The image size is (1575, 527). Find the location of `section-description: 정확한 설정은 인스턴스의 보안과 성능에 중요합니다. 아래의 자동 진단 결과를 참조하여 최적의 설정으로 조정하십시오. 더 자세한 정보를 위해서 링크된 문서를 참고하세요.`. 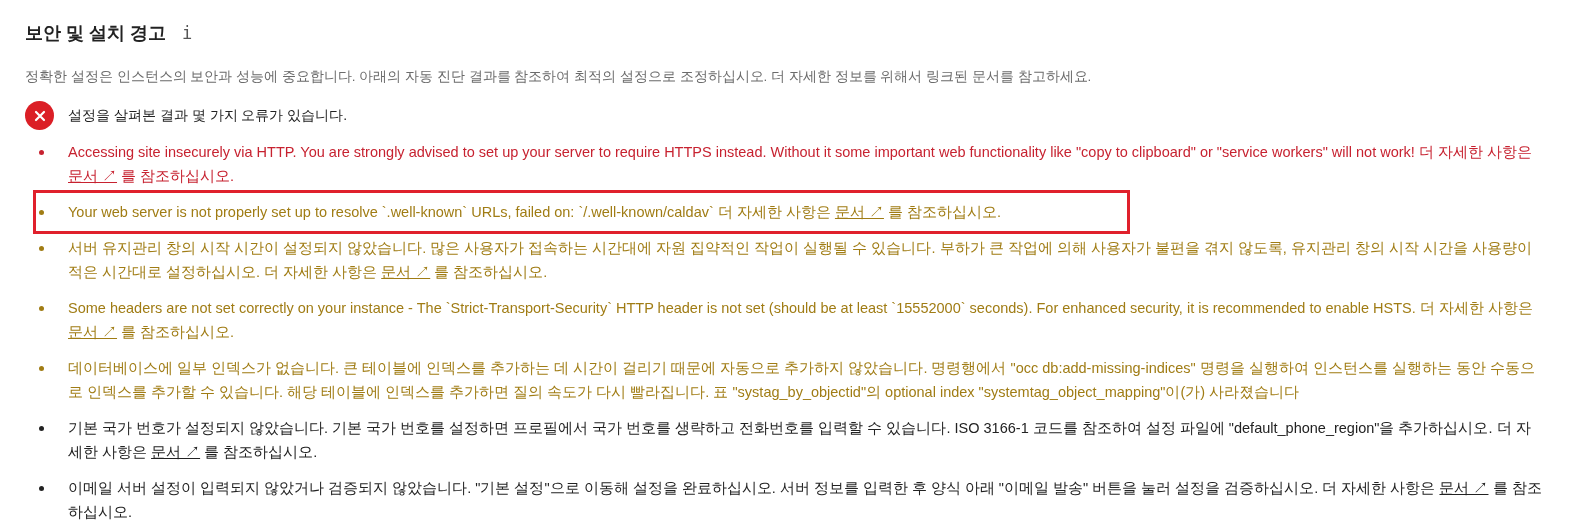

section-description: 정확한 설정은 인스턴스의 보안과 성능에 중요합니다. 아래의 자동 진단 결과를 참조하여 최적의 설정으로 조정하십시오. 더 자세한 정보를 위해서 링크된 문서를 참고하세요. is located at coordinates (559, 77).